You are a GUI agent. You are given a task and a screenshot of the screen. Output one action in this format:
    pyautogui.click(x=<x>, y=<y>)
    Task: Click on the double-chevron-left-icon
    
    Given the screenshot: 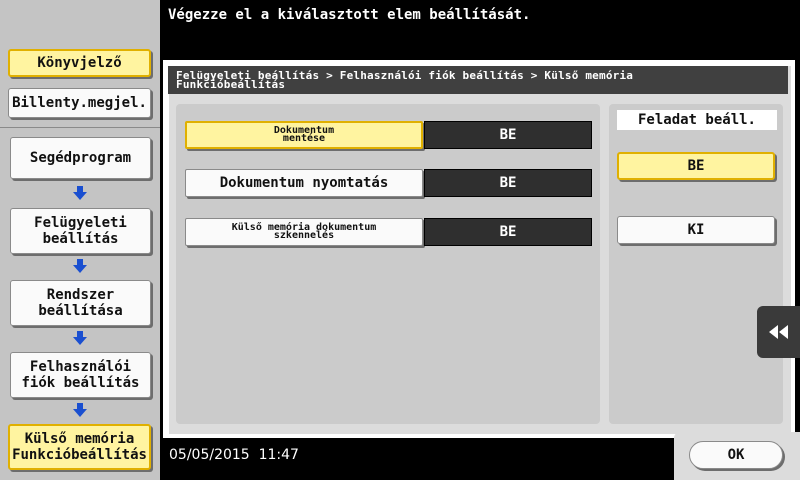 What is the action you would take?
    pyautogui.click(x=778, y=332)
    